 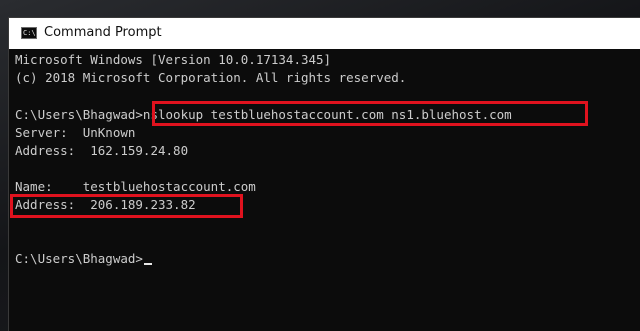 What do you see at coordinates (103, 32) in the screenshot?
I see `window-title: Command Prompt` at bounding box center [103, 32].